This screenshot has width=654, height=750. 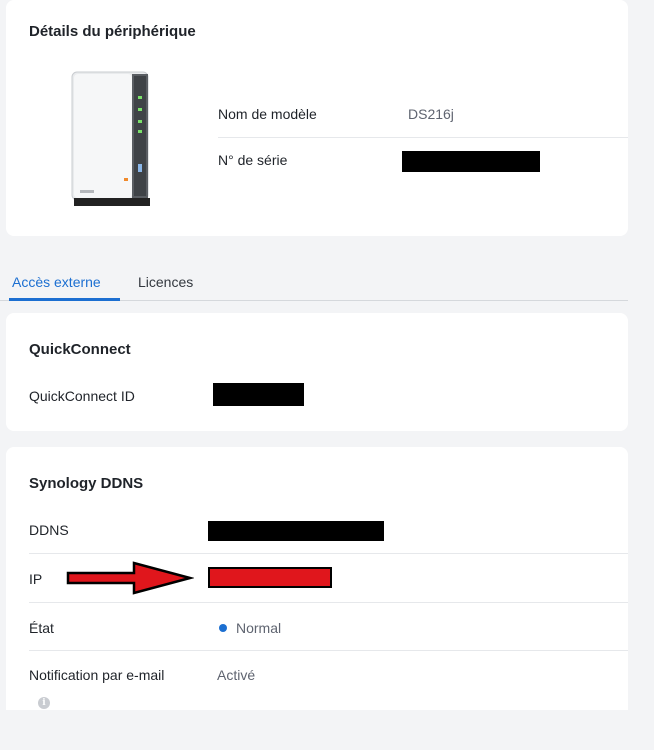 I want to click on serial-number-label: N° de série, so click(x=253, y=160).